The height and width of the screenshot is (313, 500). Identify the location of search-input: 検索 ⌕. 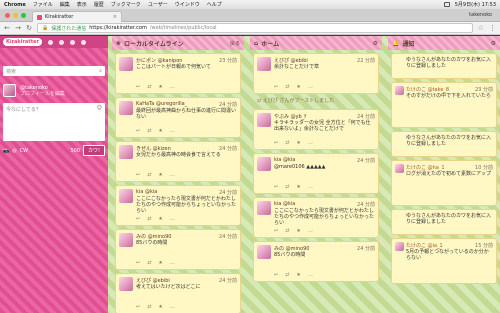
(54, 71).